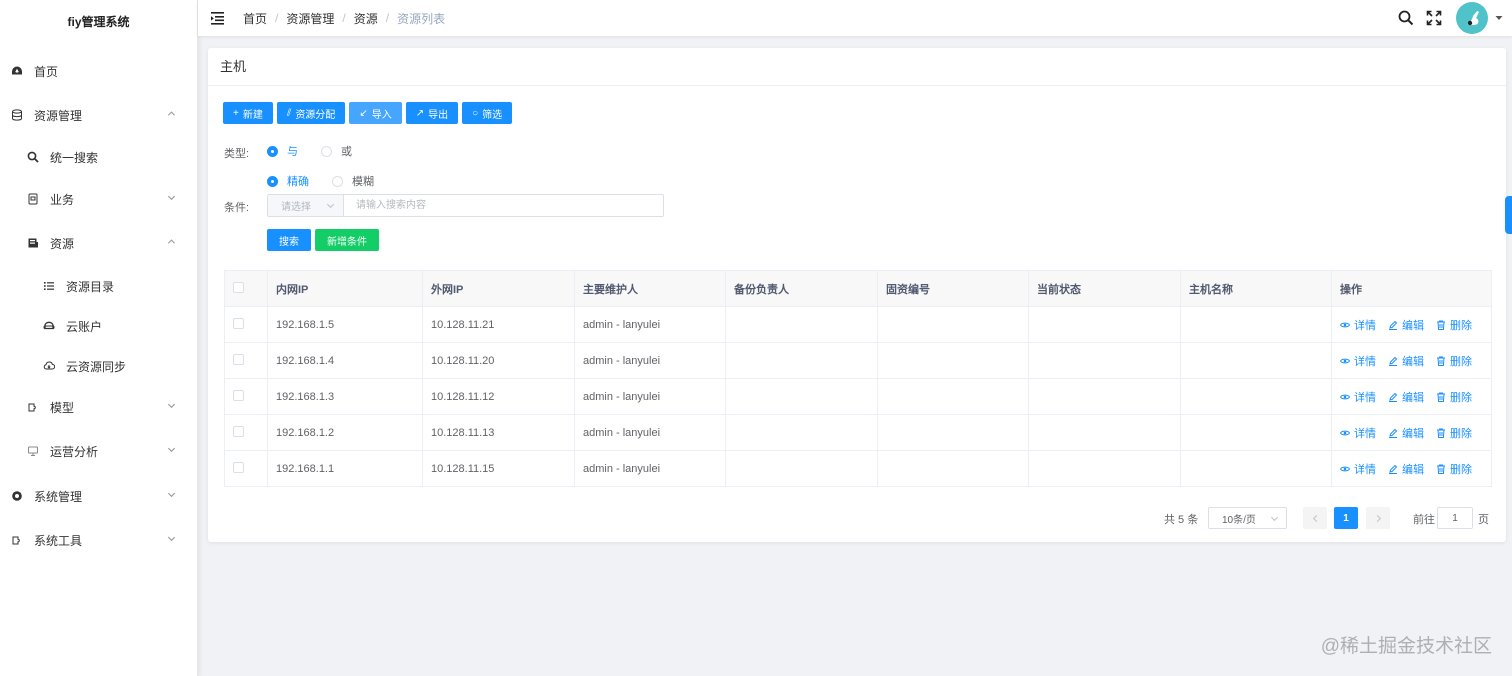 This screenshot has height=676, width=1512. What do you see at coordinates (366, 18) in the screenshot?
I see `breadcrumb-item: 资源` at bounding box center [366, 18].